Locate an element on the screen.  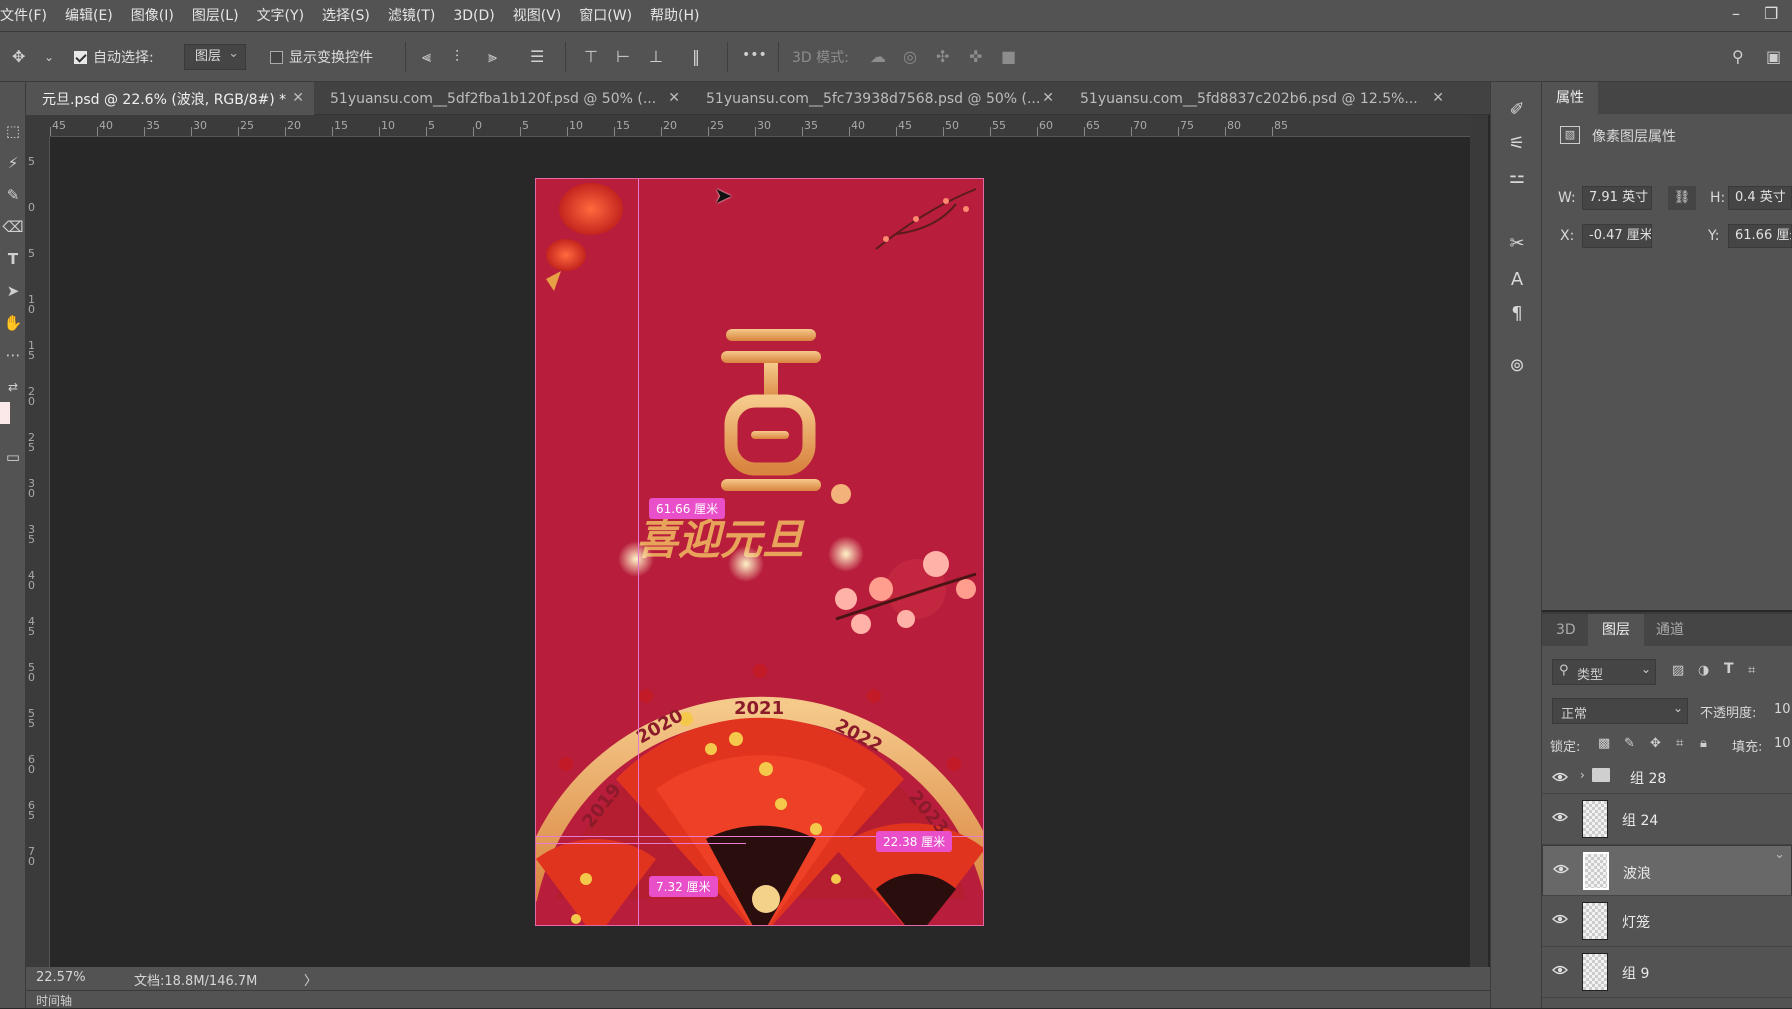
tools-presets-icon: ✂ is located at coordinates (1517, 244).